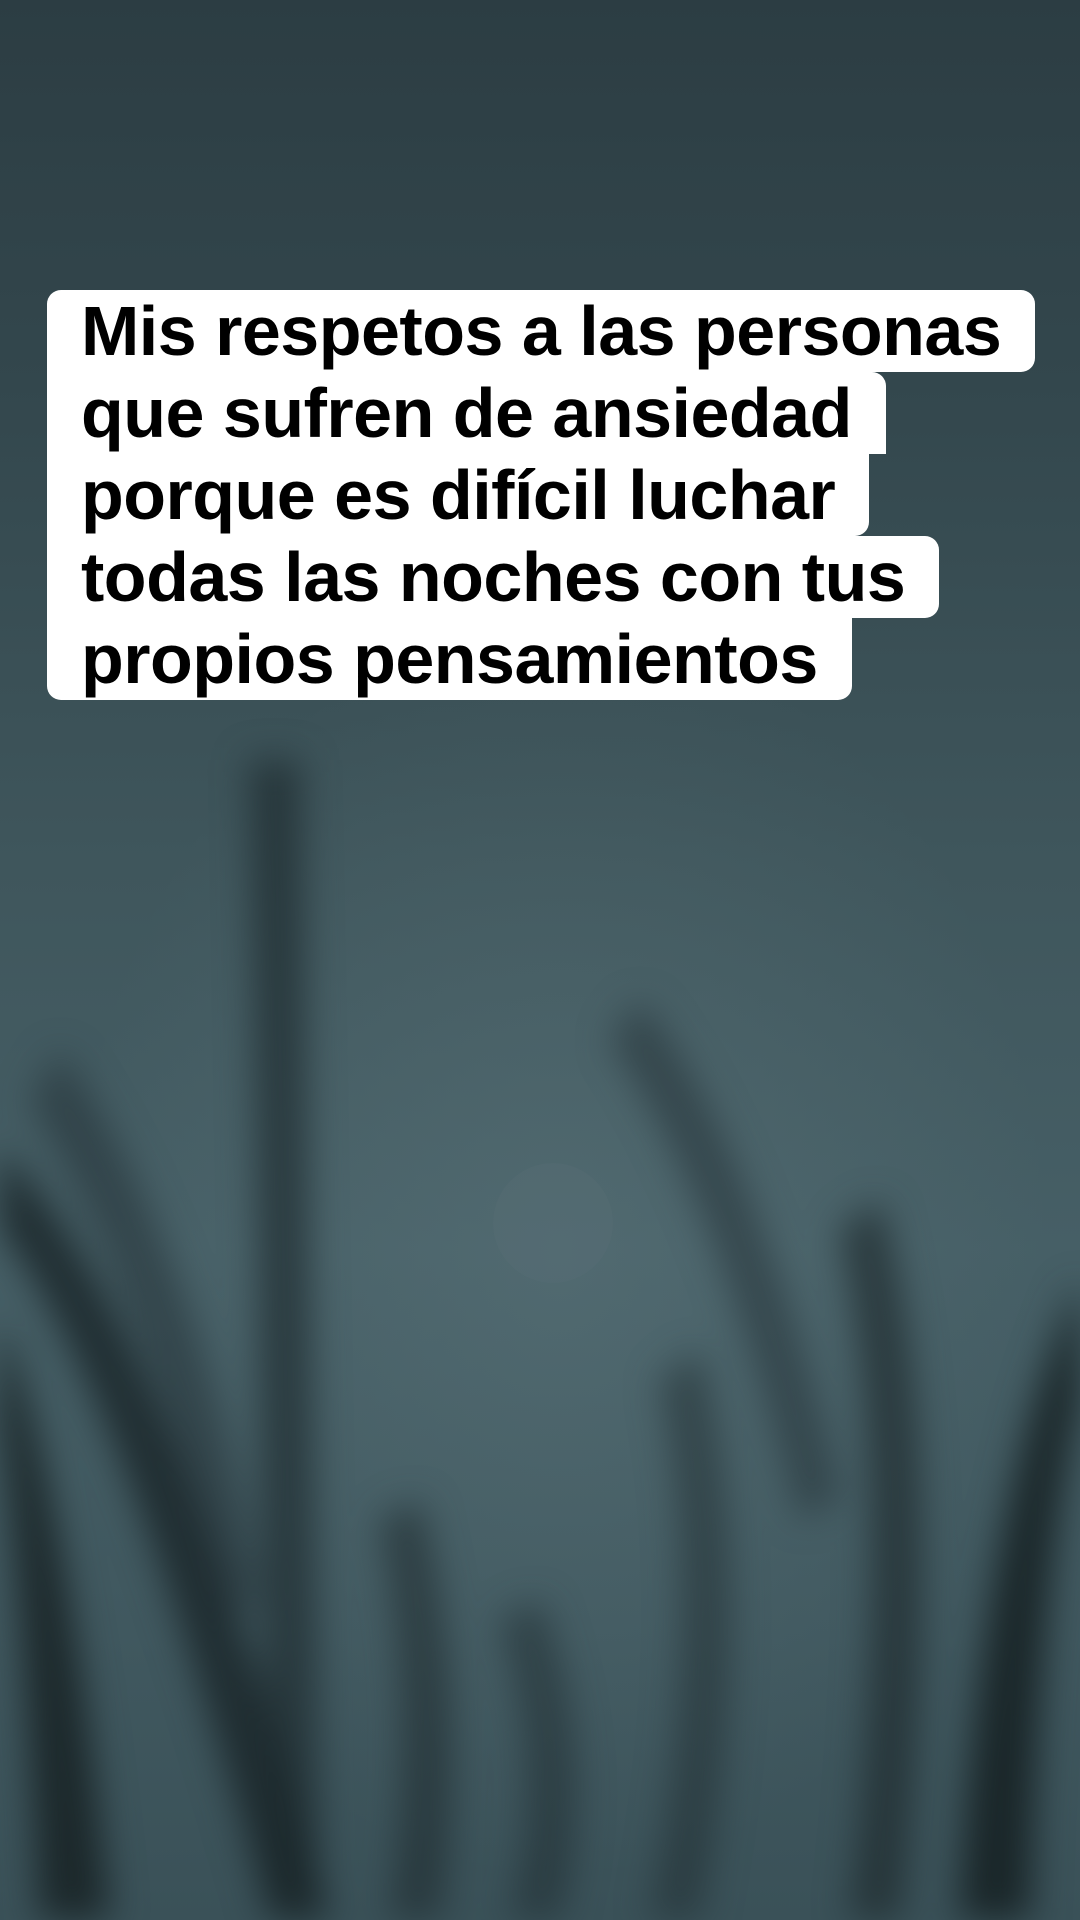  What do you see at coordinates (493, 577) in the screenshot?
I see `caption-line: todas las noches con tus` at bounding box center [493, 577].